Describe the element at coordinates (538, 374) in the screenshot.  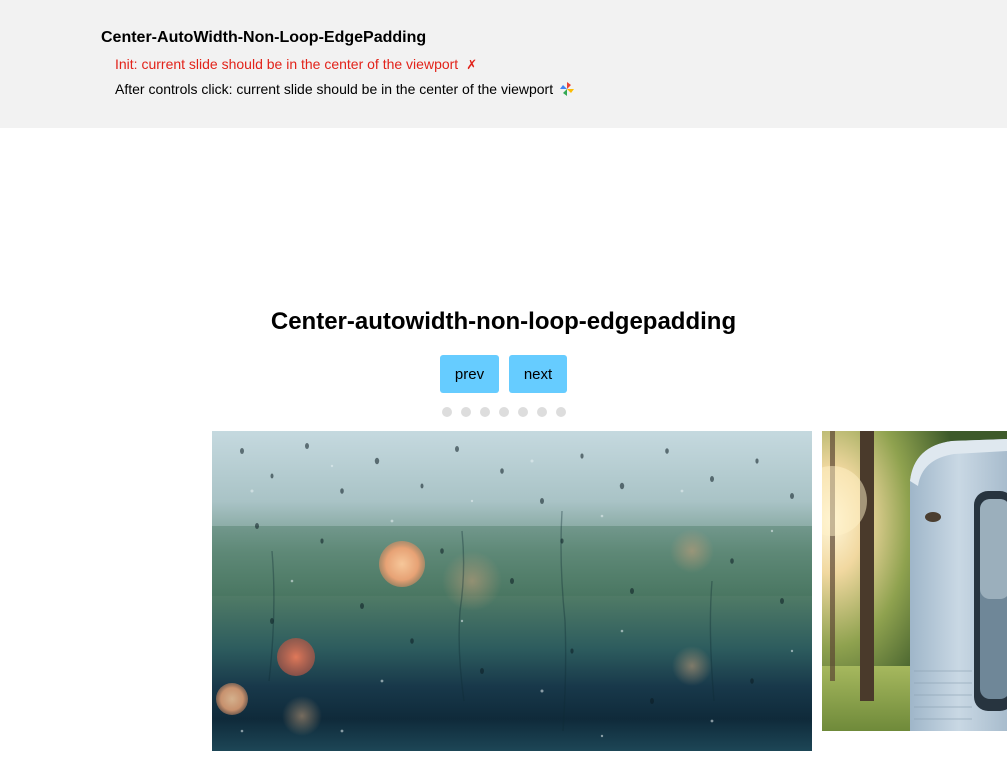
I see `next-button: next` at that location.